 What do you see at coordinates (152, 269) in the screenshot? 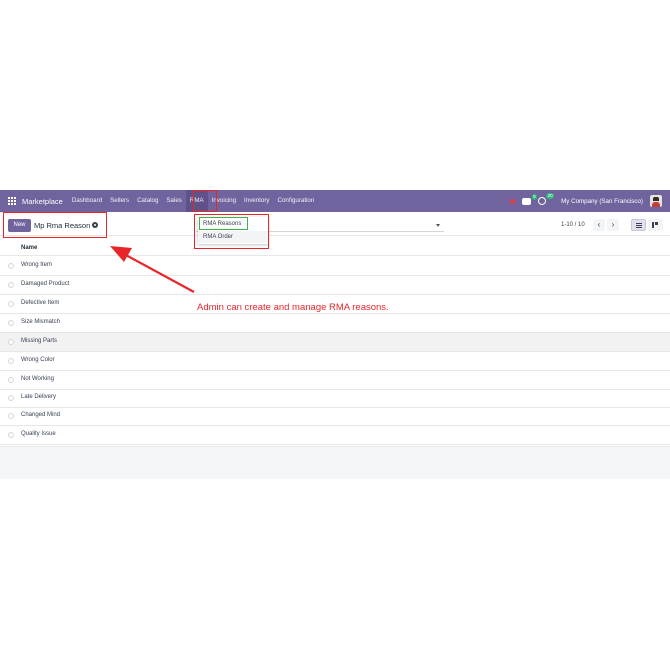
I see `annotation-arrow` at bounding box center [152, 269].